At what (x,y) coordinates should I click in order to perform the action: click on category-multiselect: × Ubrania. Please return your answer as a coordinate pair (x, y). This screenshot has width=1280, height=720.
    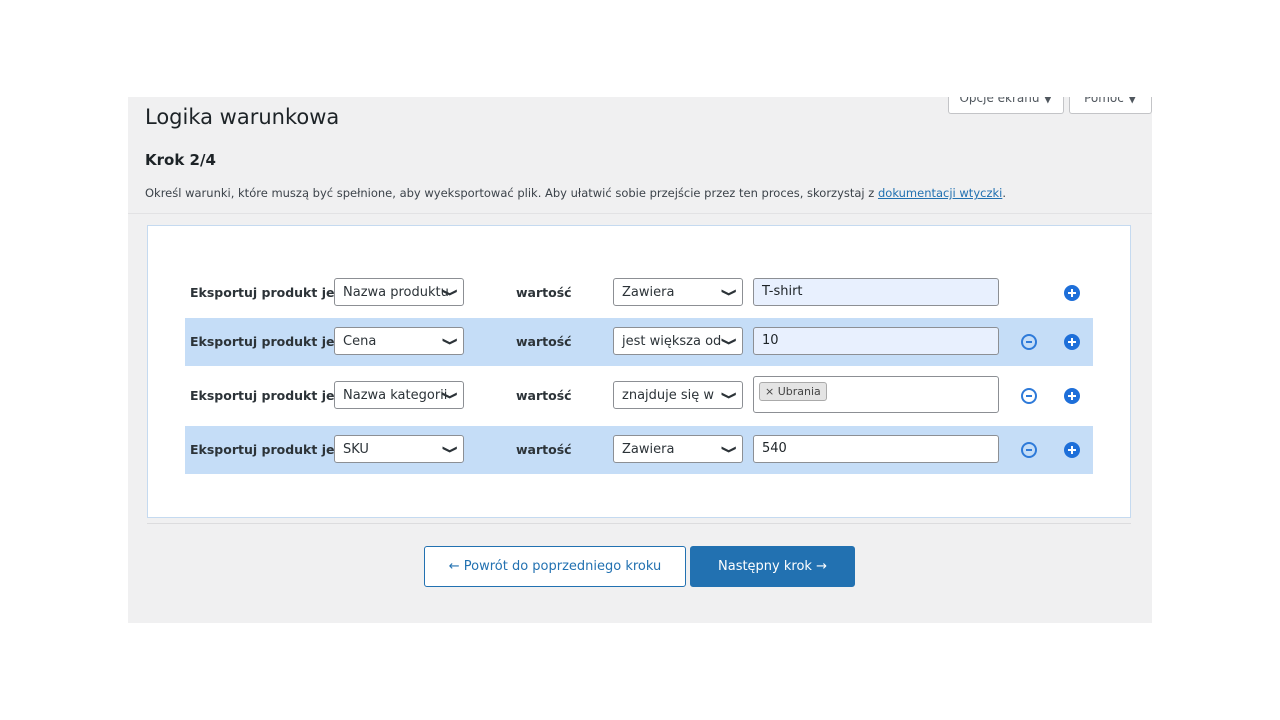
    Looking at the image, I should click on (876, 394).